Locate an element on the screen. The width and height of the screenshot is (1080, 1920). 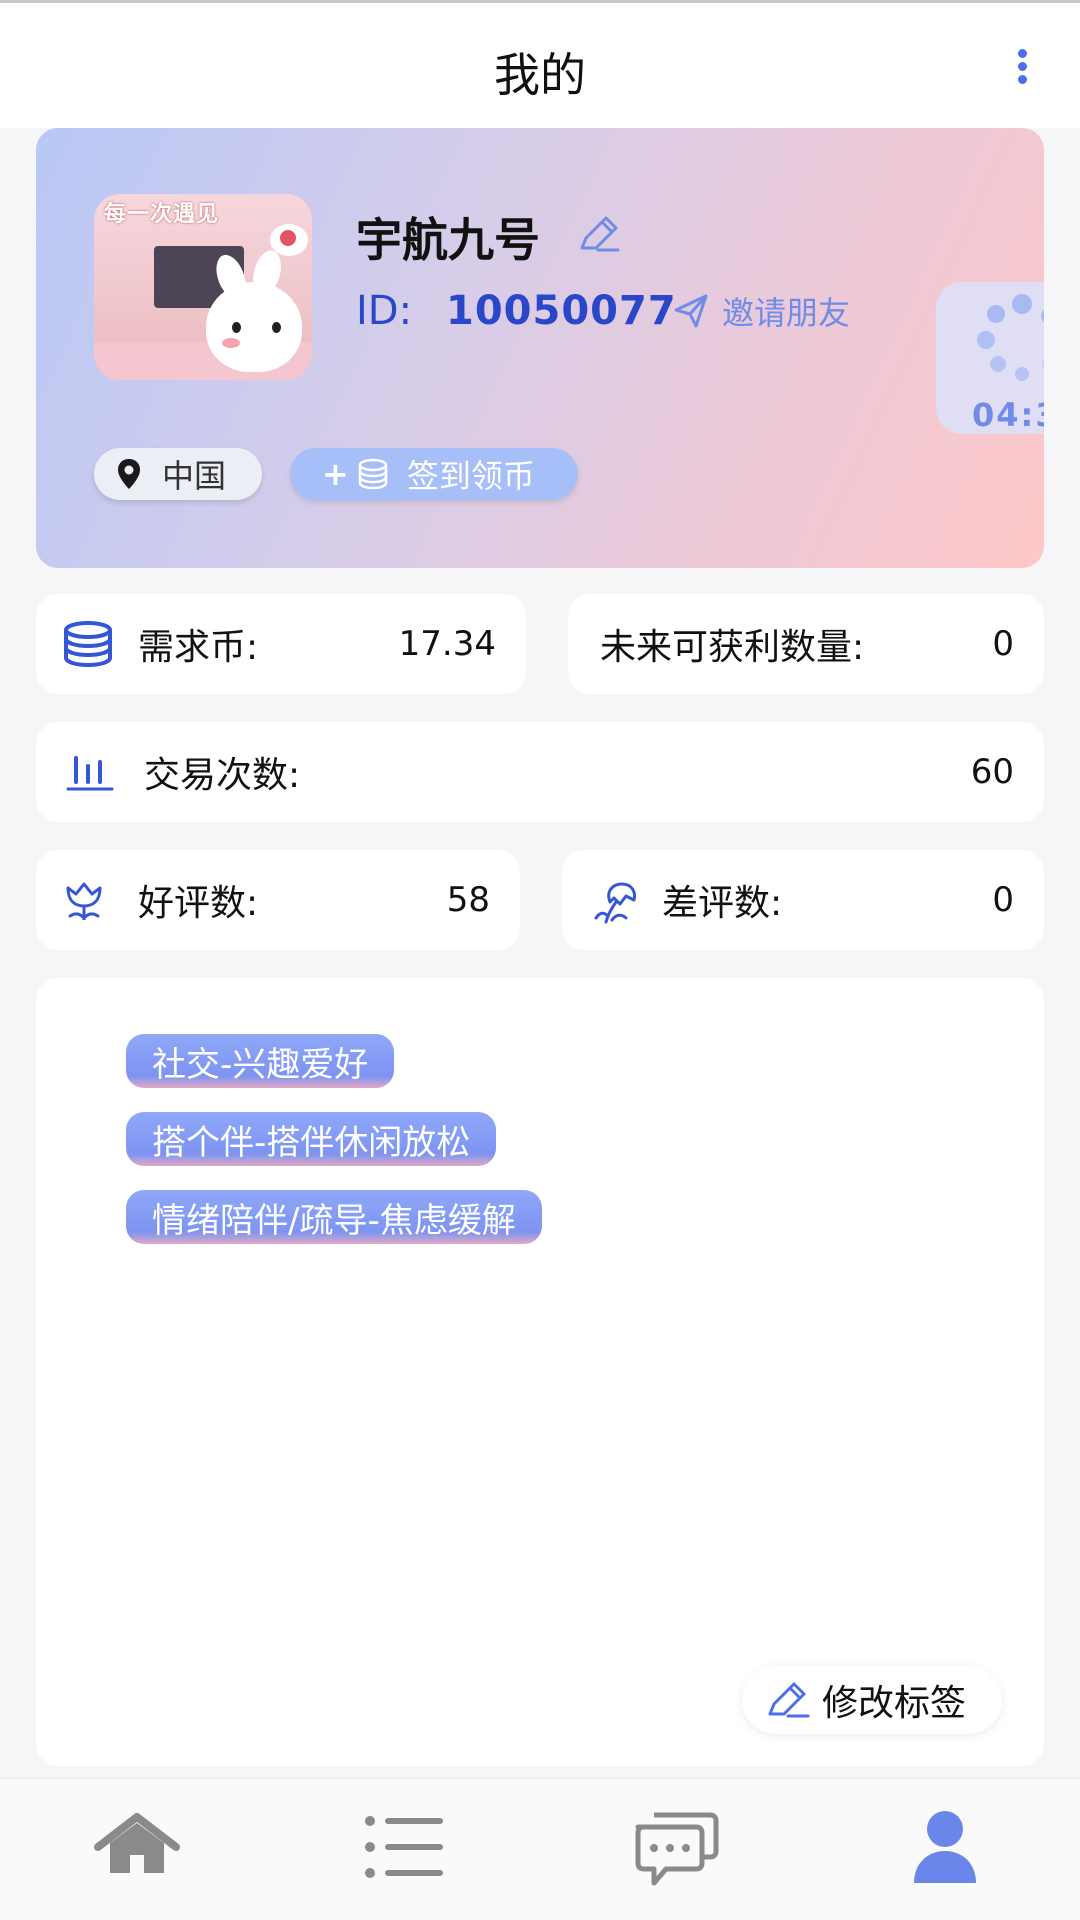
positive-reviews-value: 58 is located at coordinates (468, 900).